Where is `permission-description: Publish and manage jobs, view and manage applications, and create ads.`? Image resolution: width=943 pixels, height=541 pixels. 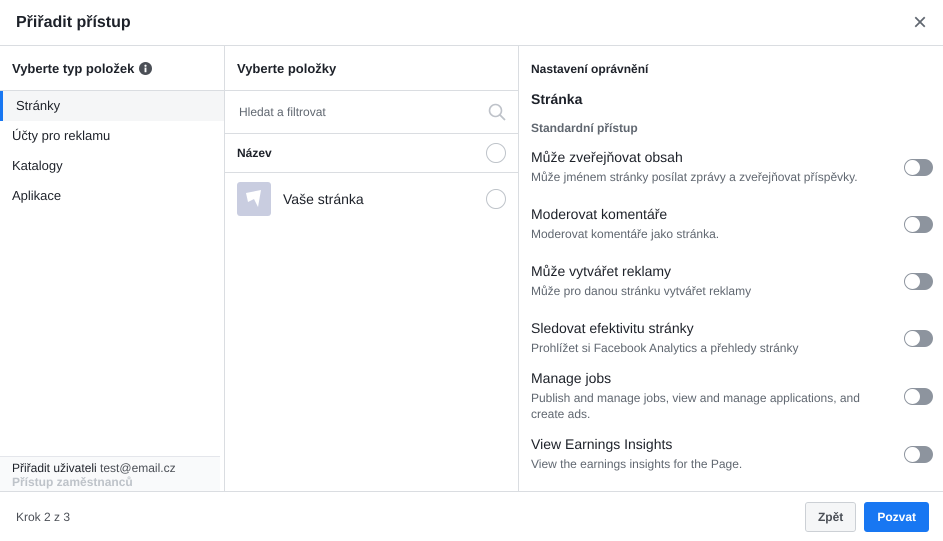 permission-description: Publish and manage jobs, view and manage applications, and create ads. is located at coordinates (696, 406).